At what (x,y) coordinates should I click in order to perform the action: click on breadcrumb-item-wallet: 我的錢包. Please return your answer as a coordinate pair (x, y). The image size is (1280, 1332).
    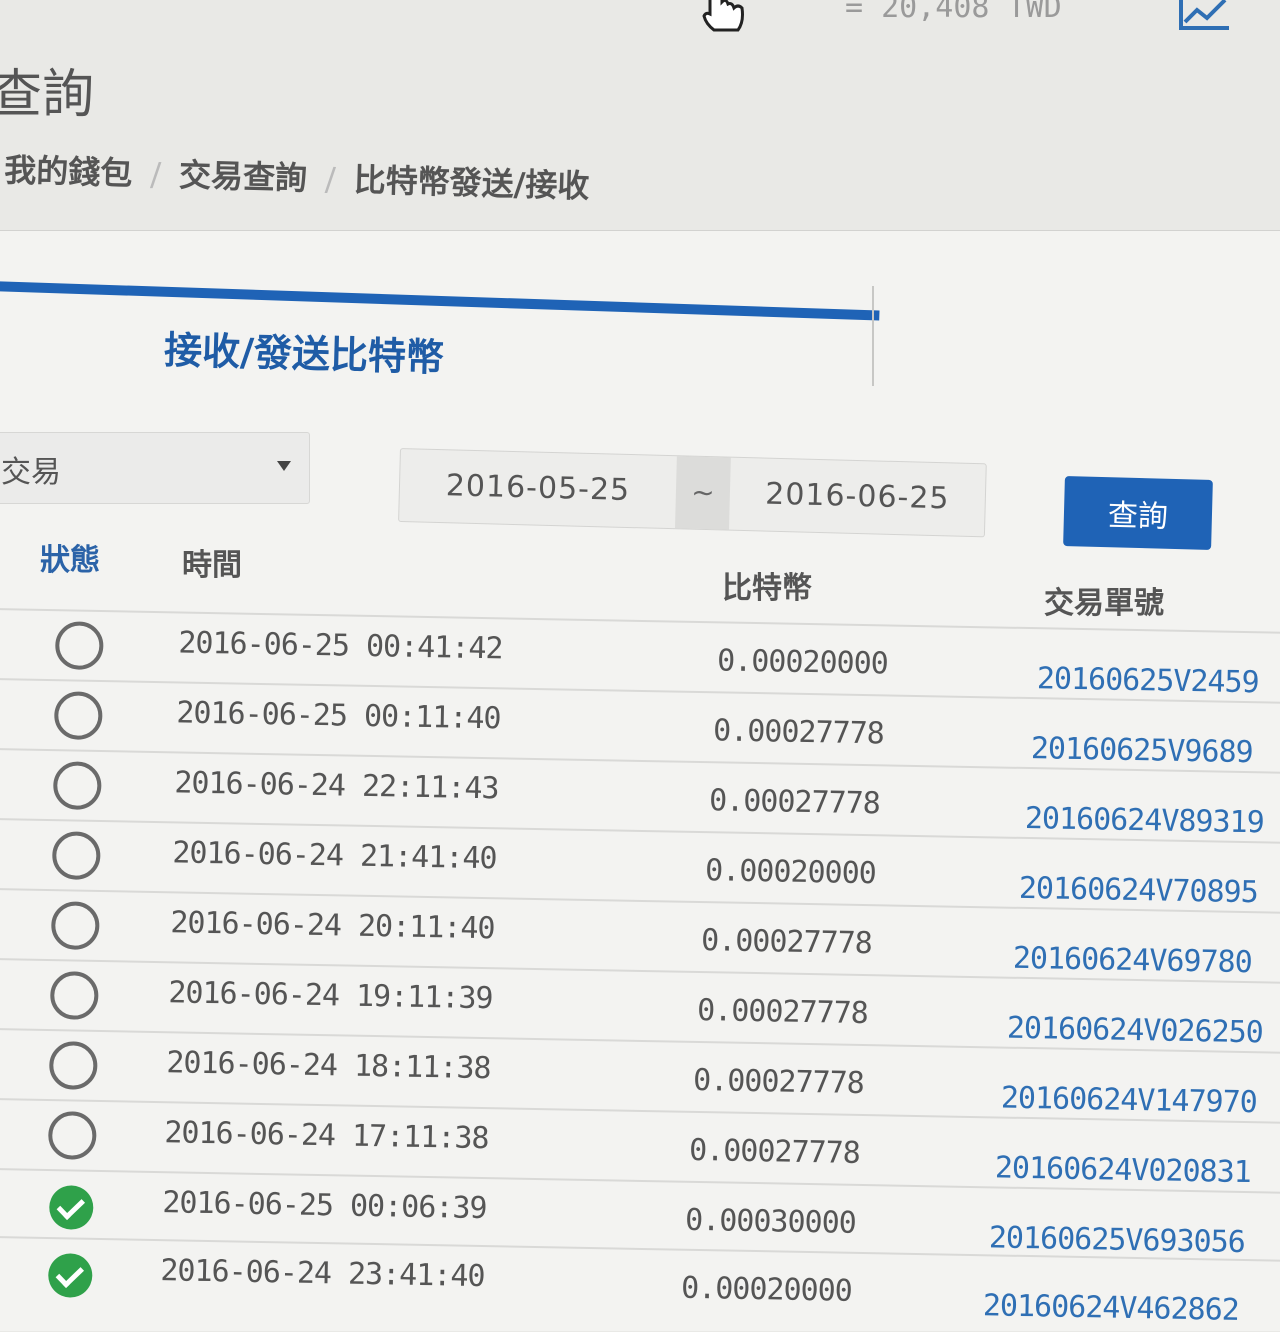
    Looking at the image, I should click on (68, 172).